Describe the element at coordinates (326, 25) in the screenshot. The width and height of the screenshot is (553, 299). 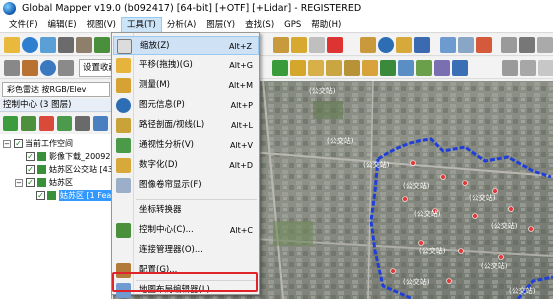
I see `menu-help: 帮助(H)` at that location.